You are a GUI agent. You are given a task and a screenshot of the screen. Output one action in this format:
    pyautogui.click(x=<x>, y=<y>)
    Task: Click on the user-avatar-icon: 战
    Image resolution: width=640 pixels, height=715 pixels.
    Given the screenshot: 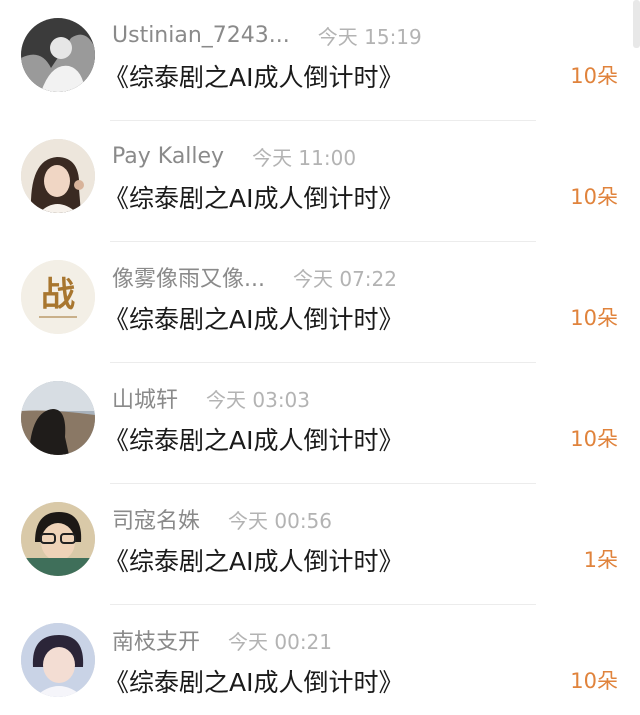 What is the action you would take?
    pyautogui.click(x=58, y=297)
    